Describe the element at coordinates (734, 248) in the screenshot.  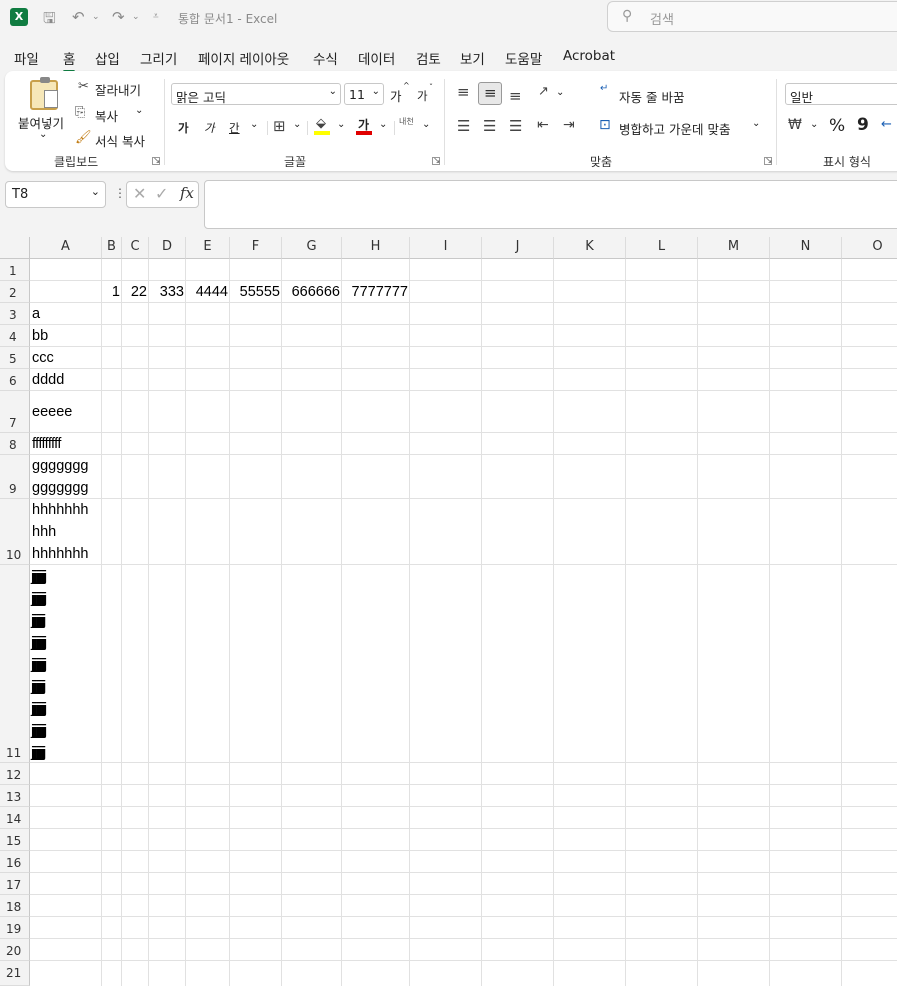
I see `column-header-m: M` at that location.